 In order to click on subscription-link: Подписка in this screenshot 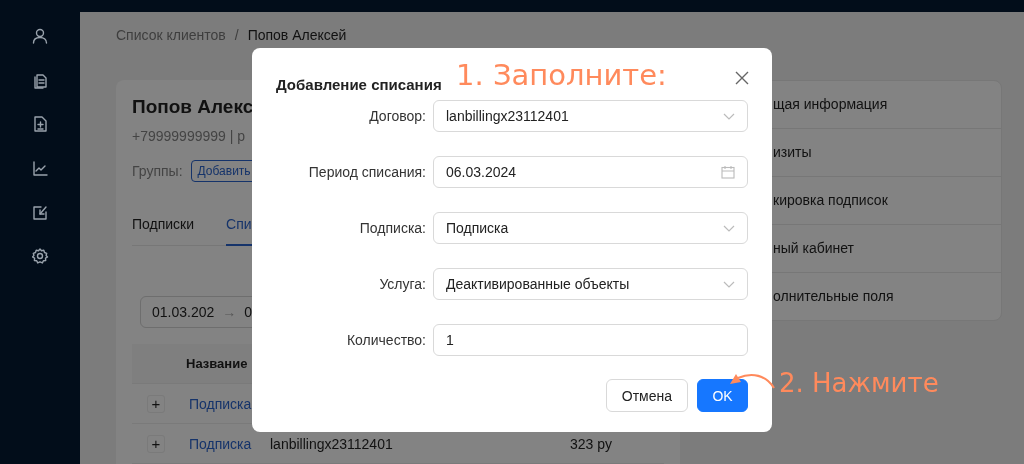, I will do `click(220, 443)`.